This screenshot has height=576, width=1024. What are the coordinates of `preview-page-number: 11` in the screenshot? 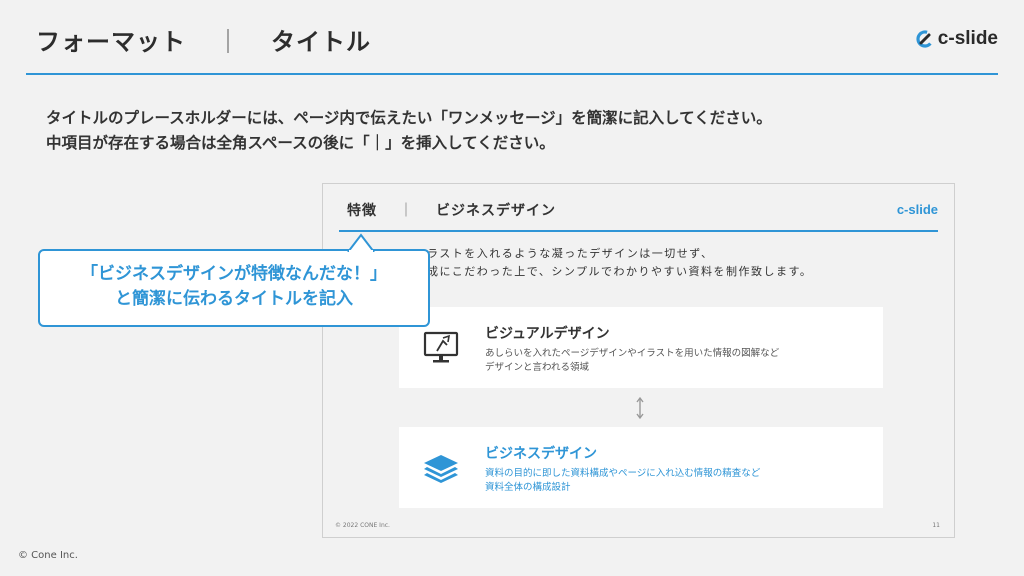 It's located at (936, 525).